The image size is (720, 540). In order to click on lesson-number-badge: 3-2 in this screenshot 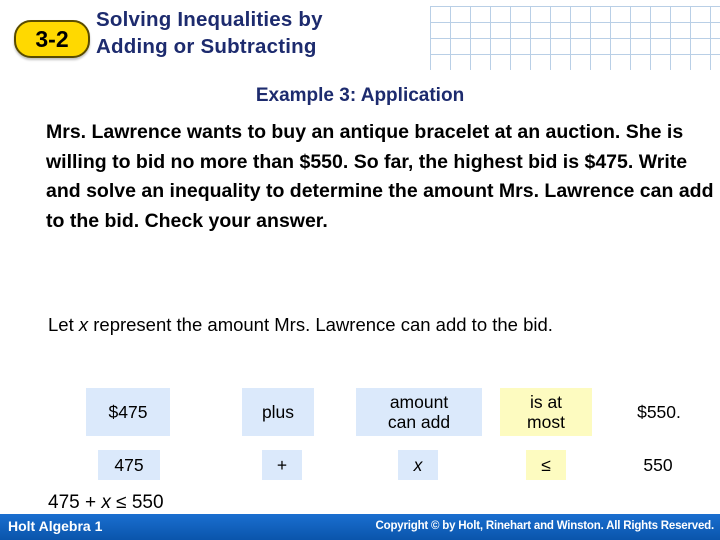, I will do `click(52, 39)`.